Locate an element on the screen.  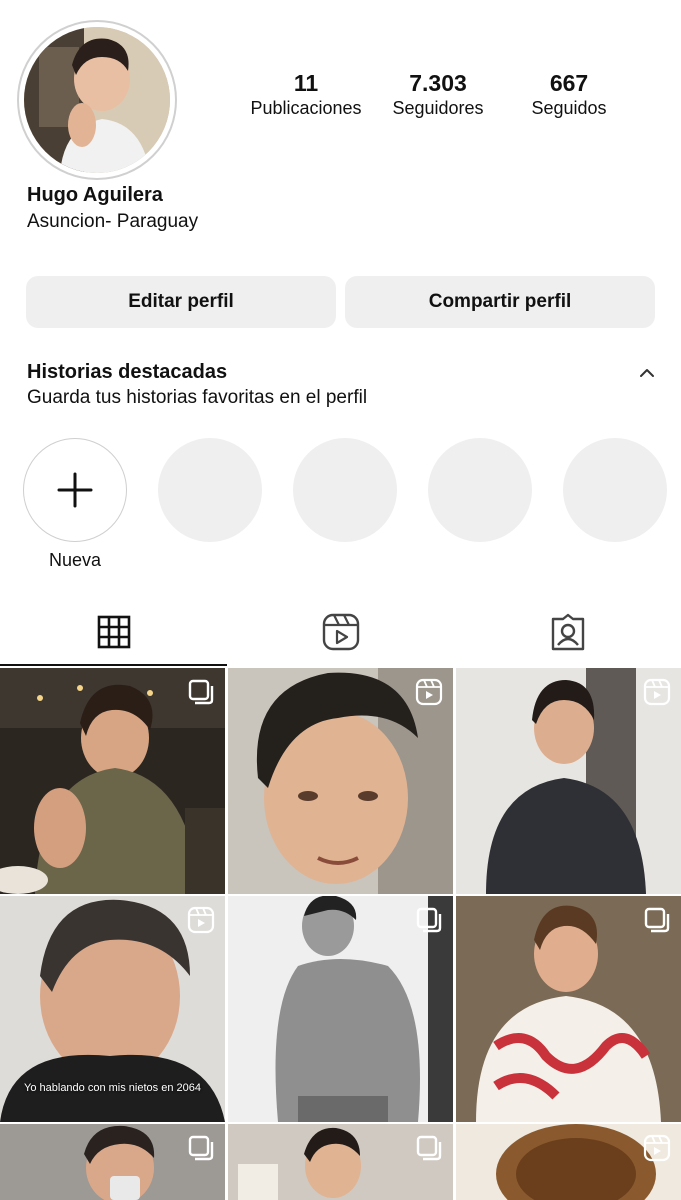
tagged-icon is located at coordinates (567, 632).